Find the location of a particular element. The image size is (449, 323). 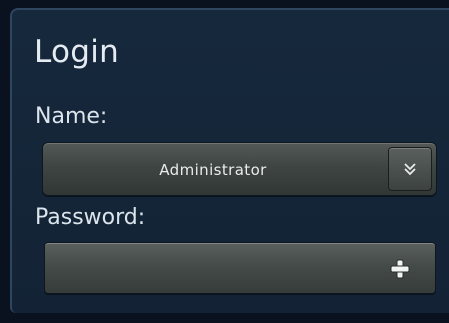

name-dropdown: Administrator is located at coordinates (239, 169).